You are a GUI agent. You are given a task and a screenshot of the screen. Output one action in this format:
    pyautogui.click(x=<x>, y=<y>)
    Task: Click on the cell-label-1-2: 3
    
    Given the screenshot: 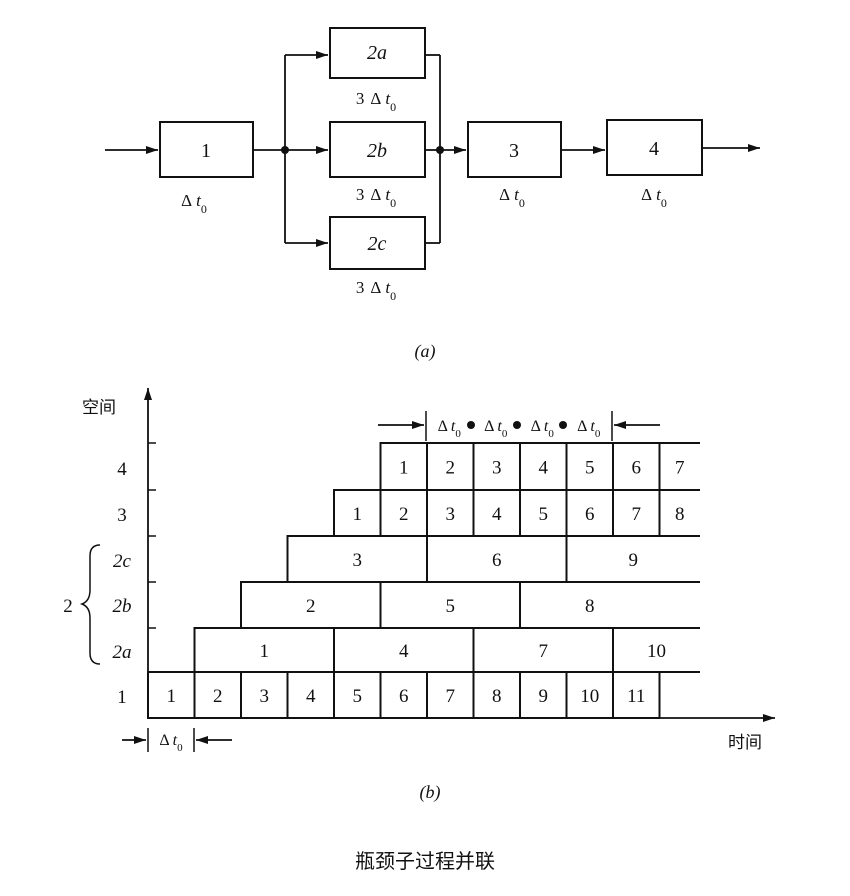 What is the action you would take?
    pyautogui.click(x=265, y=696)
    